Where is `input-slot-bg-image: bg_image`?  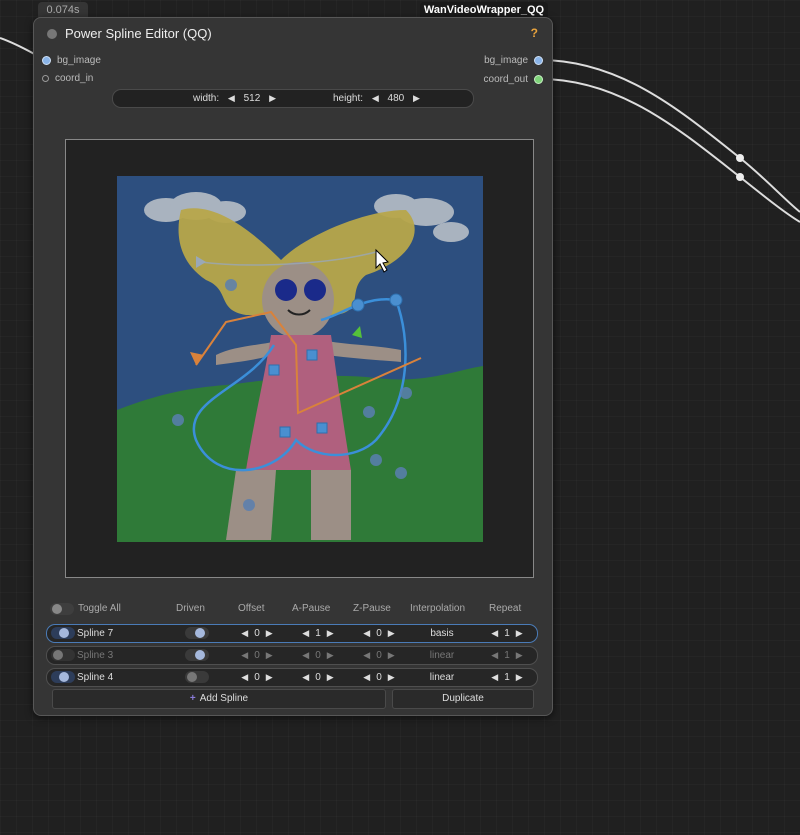 input-slot-bg-image: bg_image is located at coordinates (71, 61).